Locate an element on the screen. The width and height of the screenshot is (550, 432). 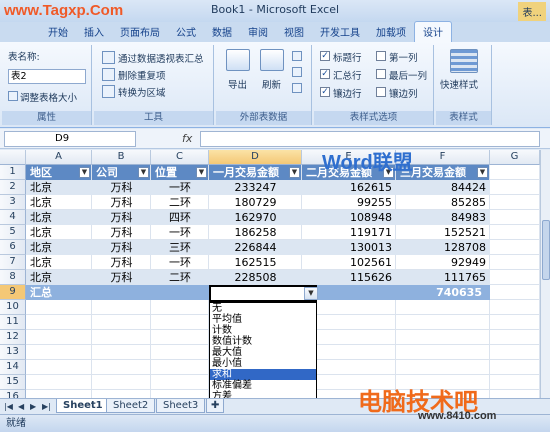
select-all-corner is located at coordinates (13, 157).